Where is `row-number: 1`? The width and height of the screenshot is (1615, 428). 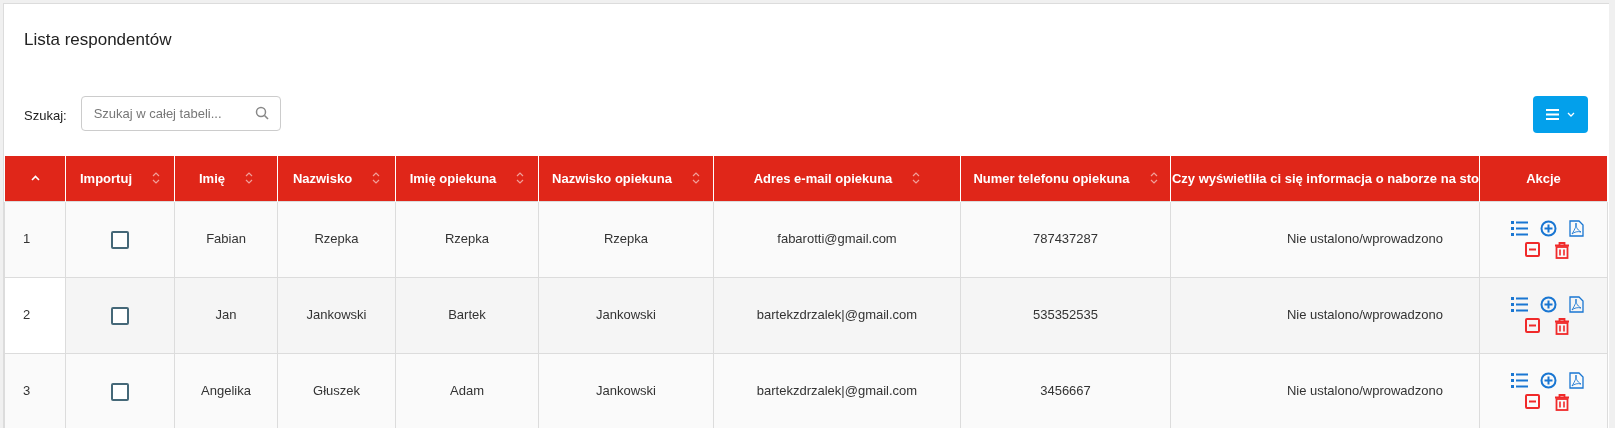 row-number: 1 is located at coordinates (35, 239).